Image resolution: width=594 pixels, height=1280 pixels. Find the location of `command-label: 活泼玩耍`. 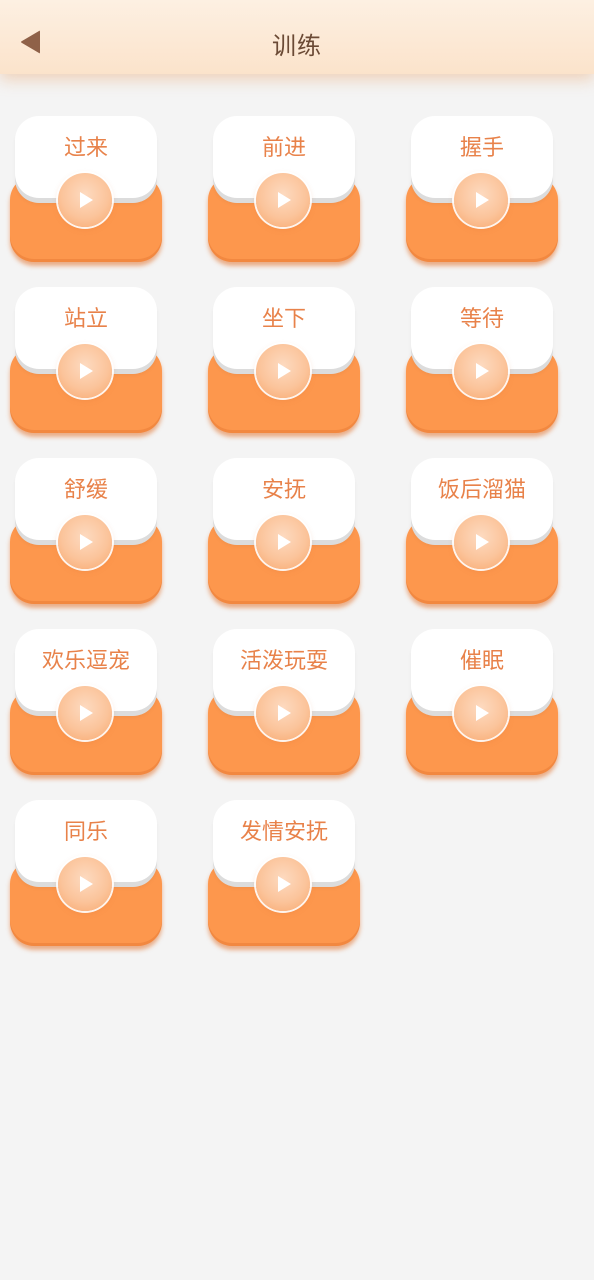

command-label: 活泼玩耍 is located at coordinates (283, 661).